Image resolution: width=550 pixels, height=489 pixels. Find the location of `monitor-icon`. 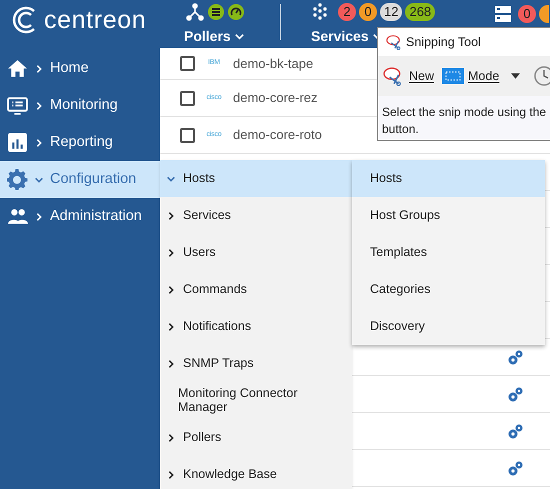

monitor-icon is located at coordinates (17, 105).